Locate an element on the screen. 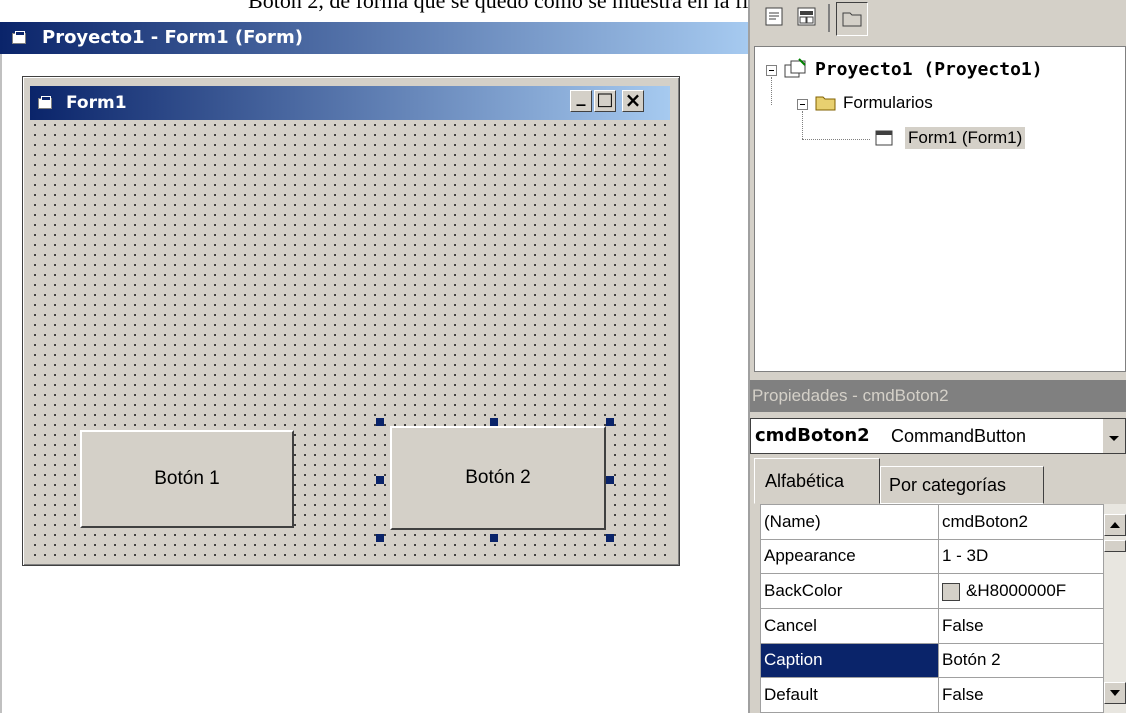 The image size is (1126, 713). form1-title-bar: Form1 _ □ × is located at coordinates (350, 103).